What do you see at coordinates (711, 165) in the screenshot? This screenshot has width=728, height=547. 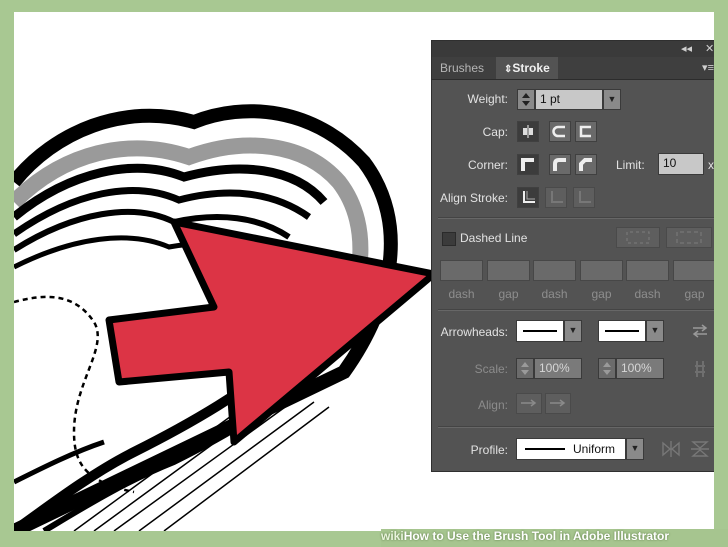 I see `limit-unit: x` at bounding box center [711, 165].